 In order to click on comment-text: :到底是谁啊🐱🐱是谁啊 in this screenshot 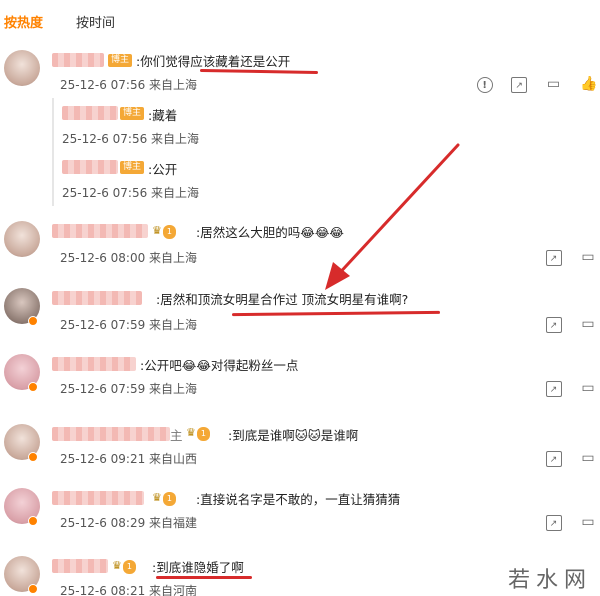, I will do `click(293, 435)`.